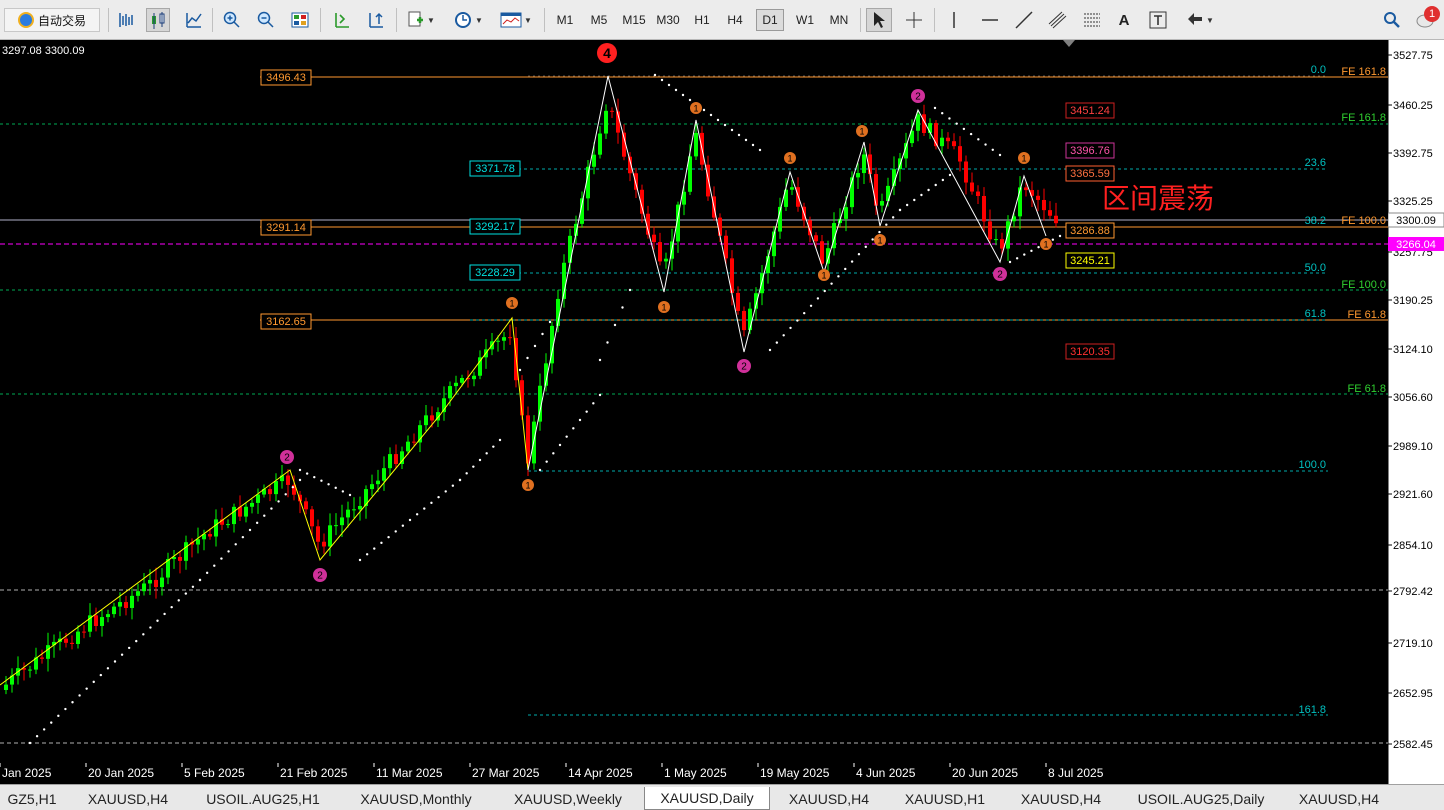 This screenshot has width=1444, height=810. What do you see at coordinates (416, 798) in the screenshot?
I see `tab-4: XAUUSD,Monthly` at bounding box center [416, 798].